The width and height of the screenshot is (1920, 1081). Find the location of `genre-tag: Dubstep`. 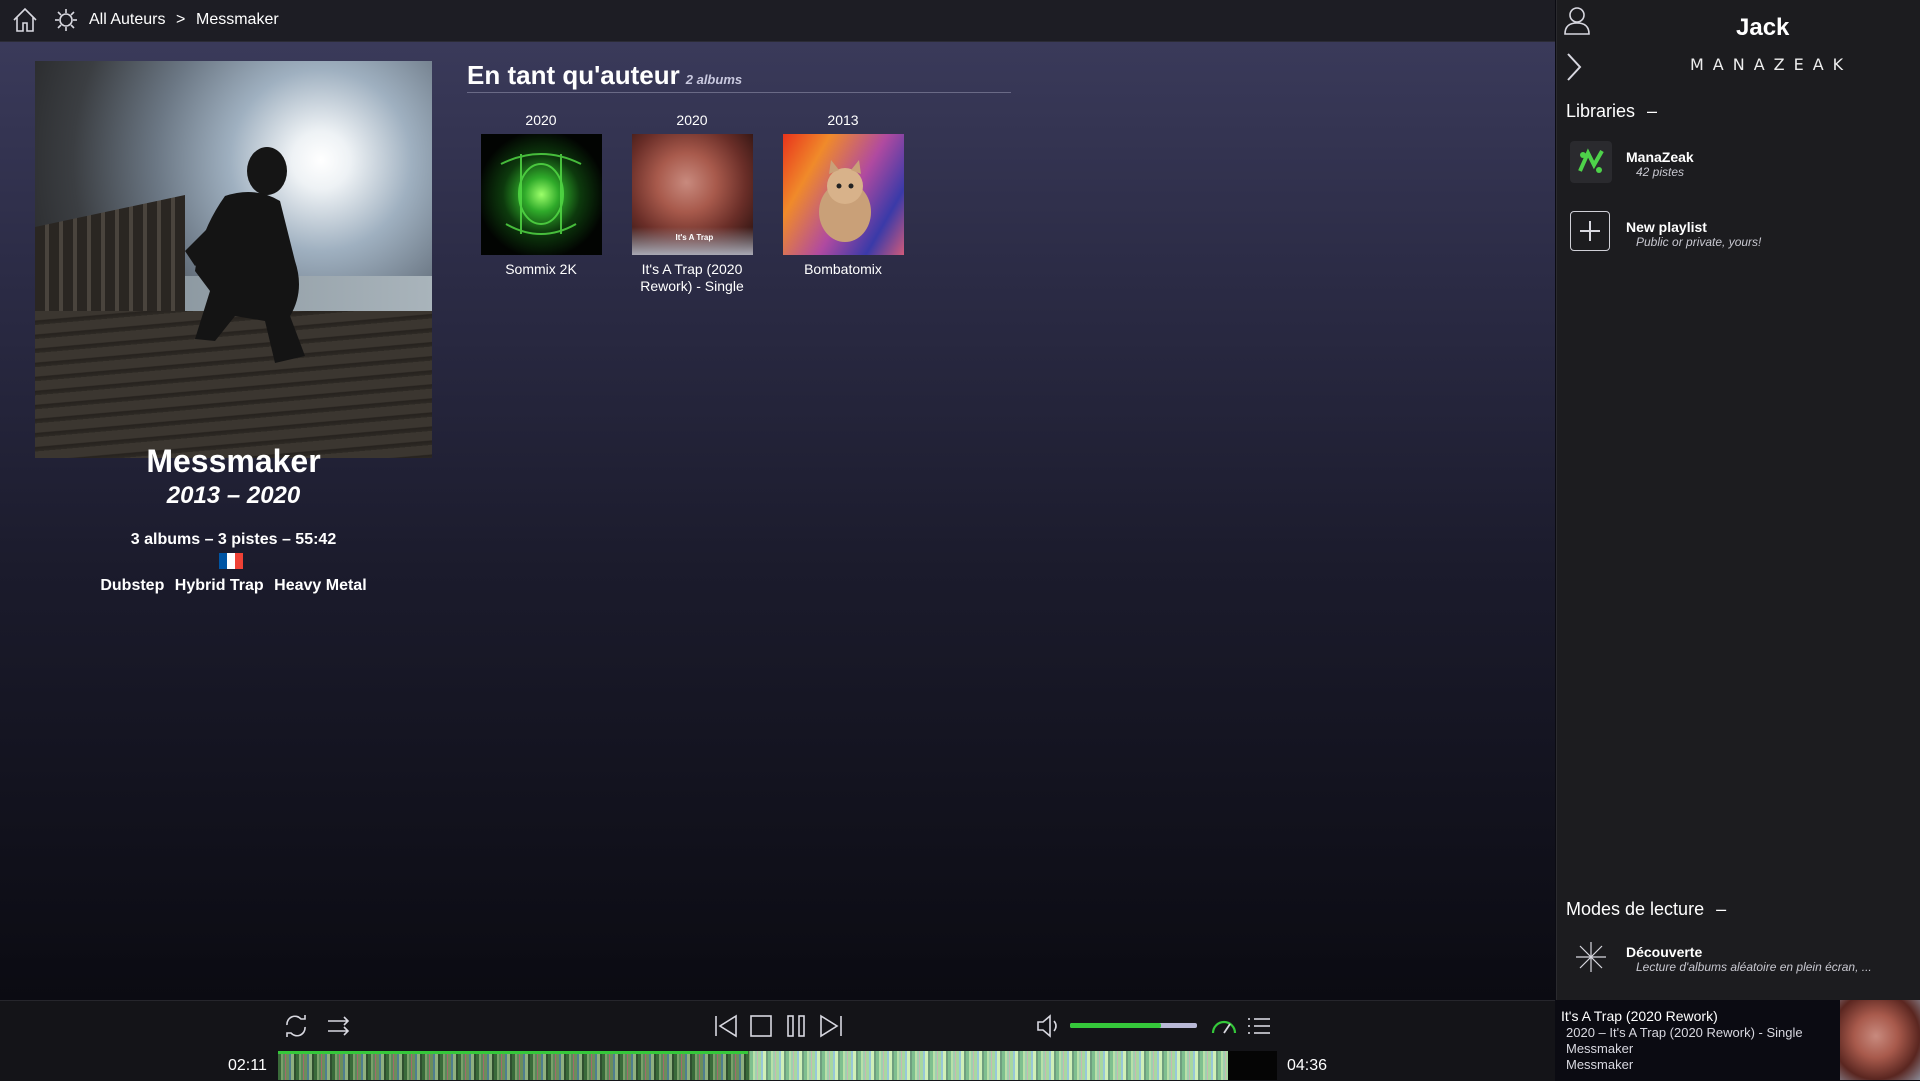

genre-tag: Dubstep is located at coordinates (132, 585).